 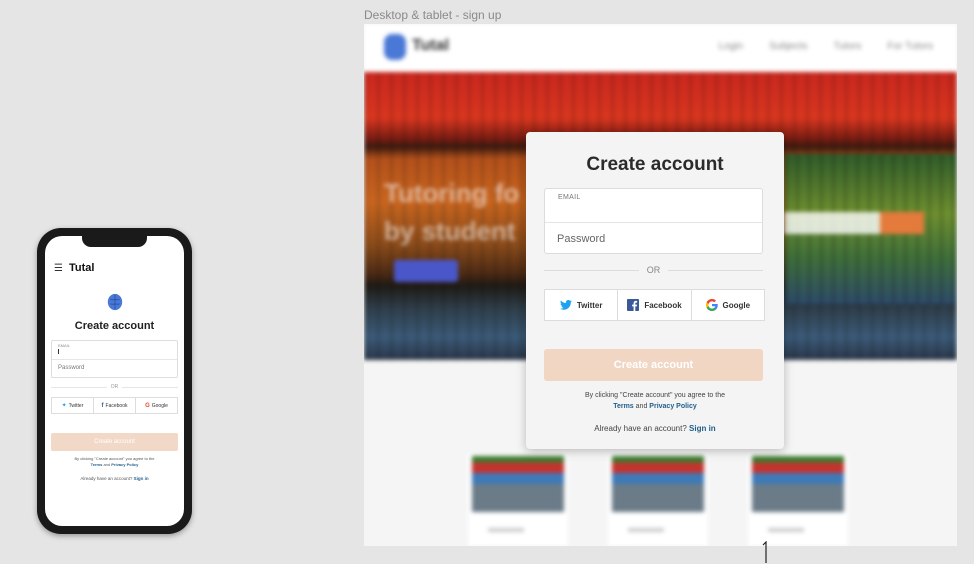 What do you see at coordinates (654, 239) in the screenshot?
I see `password-field` at bounding box center [654, 239].